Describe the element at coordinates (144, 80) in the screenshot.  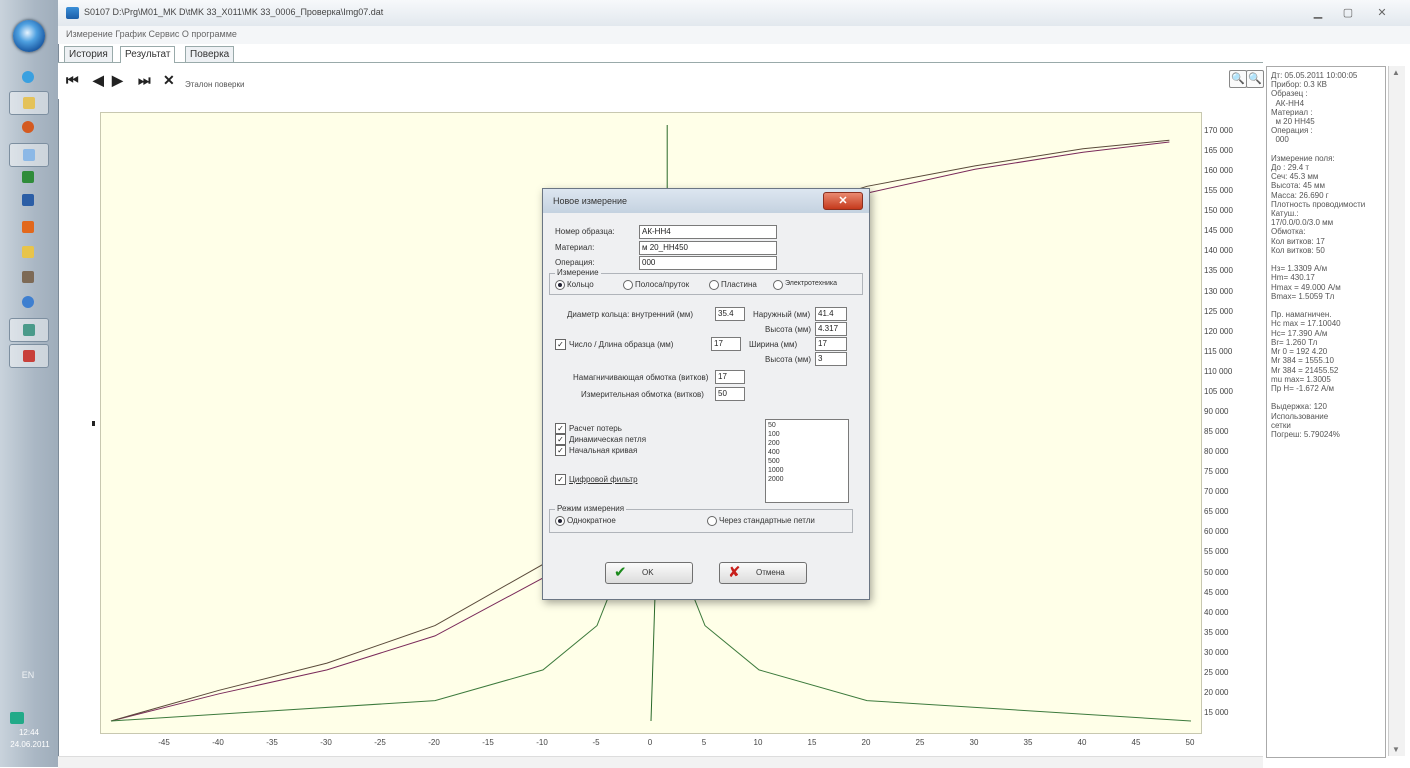
I see `last-record-button: ⏭` at that location.